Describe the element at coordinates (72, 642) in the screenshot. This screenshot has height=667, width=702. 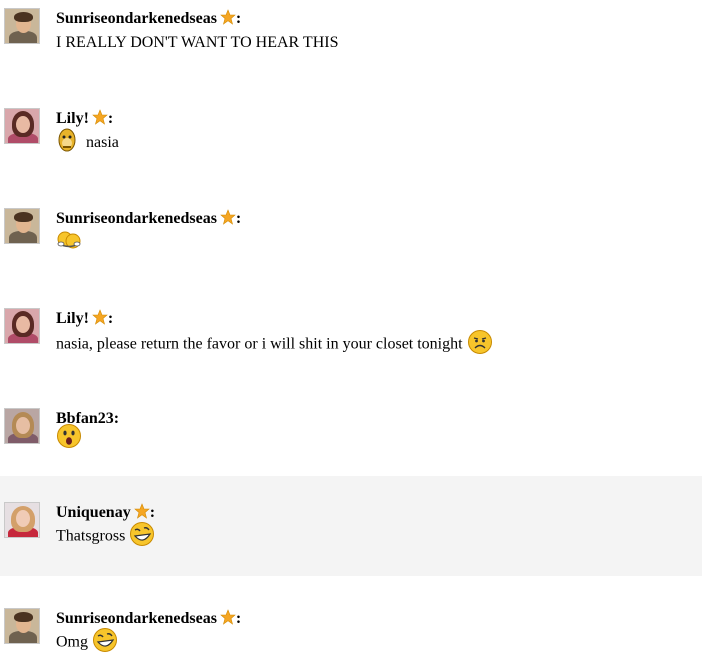
I see `message-text: Omg` at that location.